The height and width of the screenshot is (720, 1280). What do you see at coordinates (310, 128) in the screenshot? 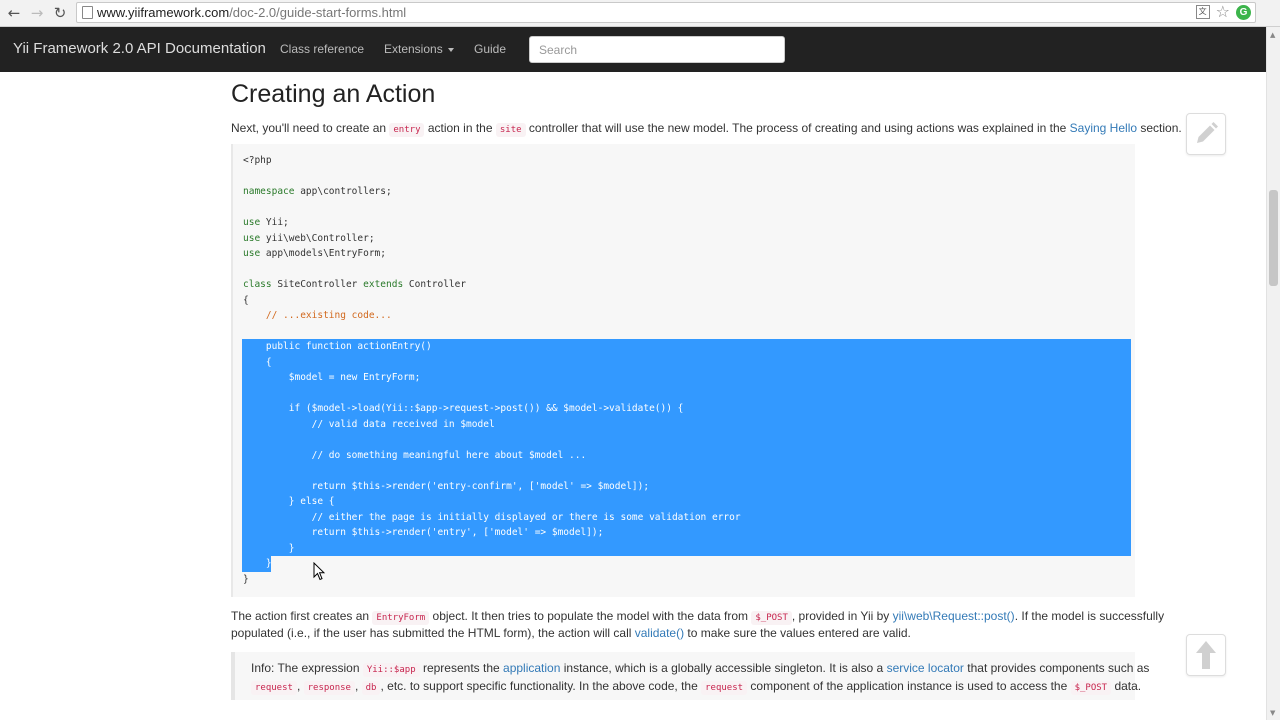
I see `intro-text: Next, you'll need to create an` at bounding box center [310, 128].